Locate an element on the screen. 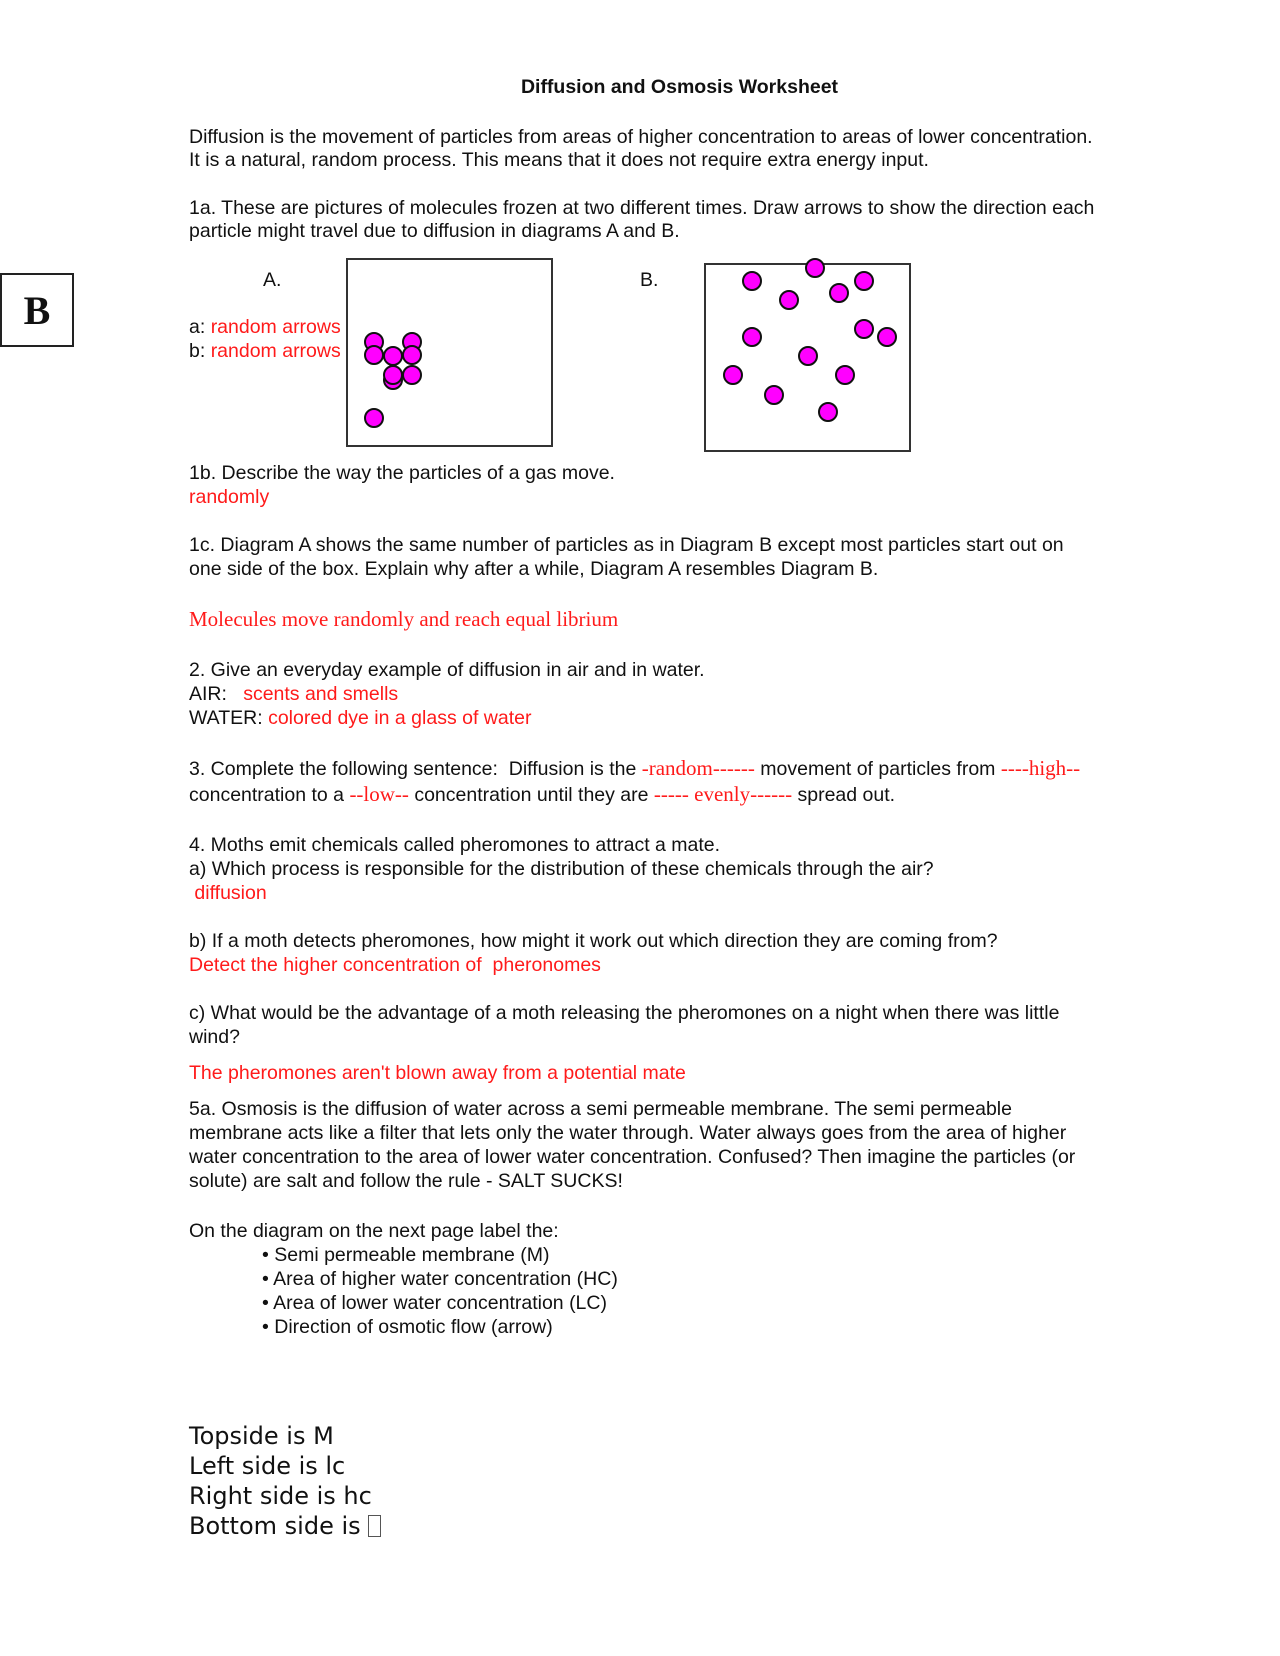 The image size is (1280, 1656). answer-topside: Topside is M is located at coordinates (261, 1436).